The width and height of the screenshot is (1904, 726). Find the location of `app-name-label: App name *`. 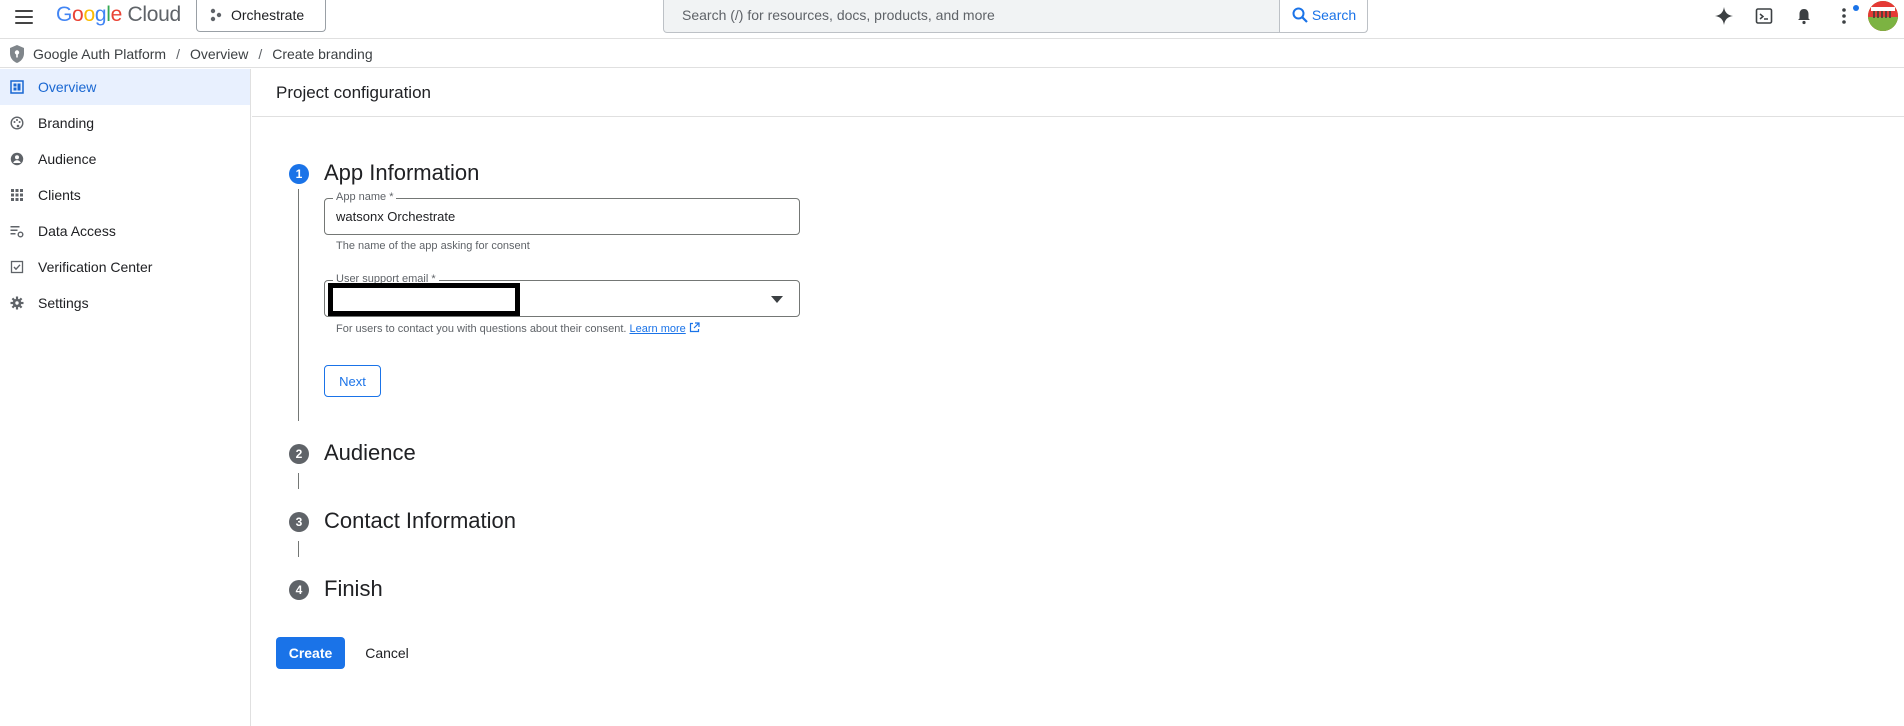

app-name-label: App name * is located at coordinates (365, 197).